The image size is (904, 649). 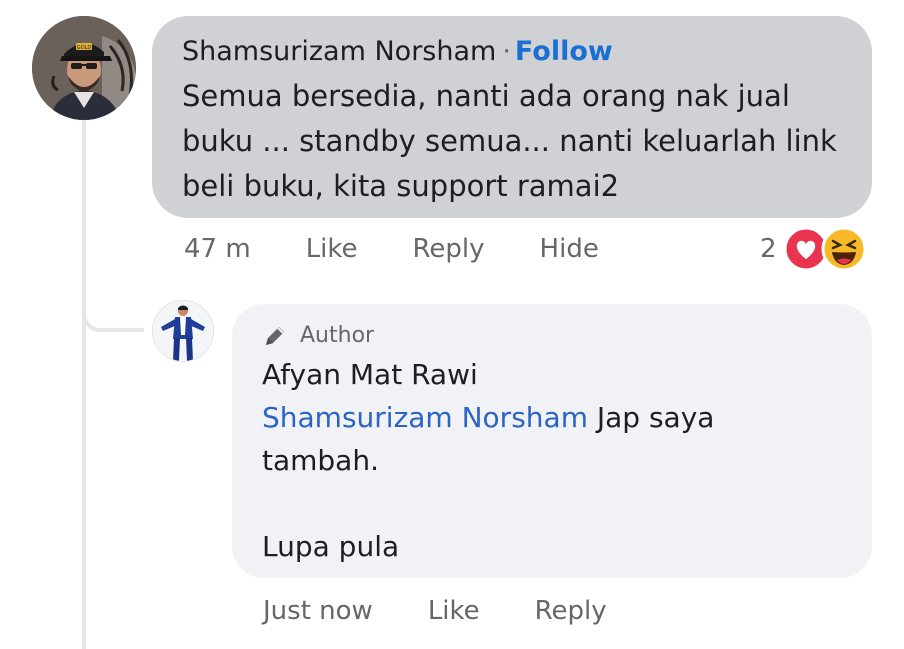 What do you see at coordinates (425, 417) in the screenshot?
I see `mention-link: Shamsurizam Norsham` at bounding box center [425, 417].